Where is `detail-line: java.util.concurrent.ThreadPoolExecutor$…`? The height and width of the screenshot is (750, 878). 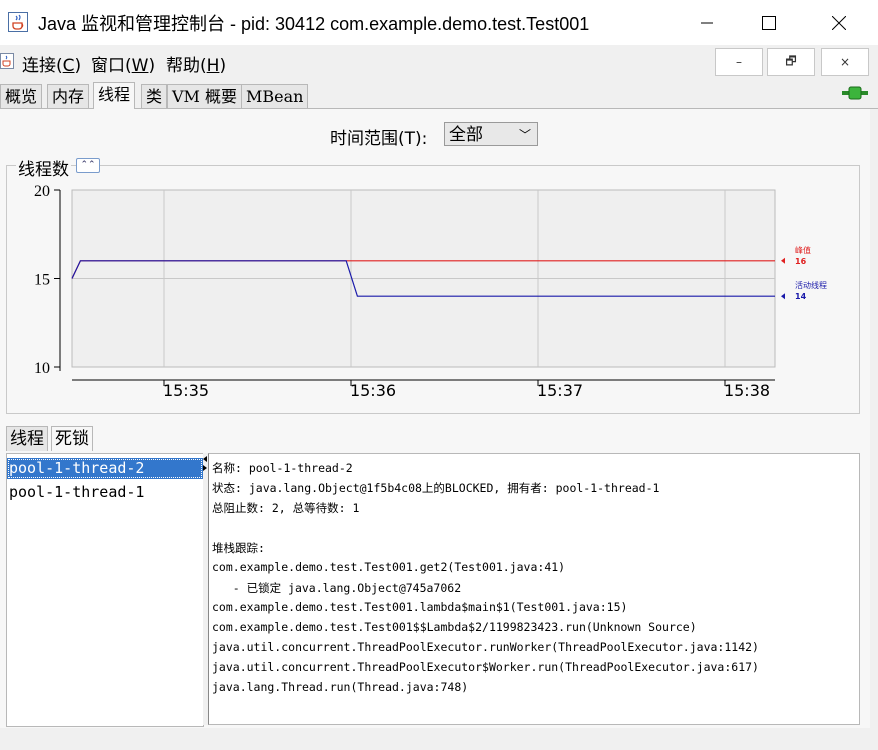 detail-line: java.util.concurrent.ThreadPoolExecutor$… is located at coordinates (485, 667).